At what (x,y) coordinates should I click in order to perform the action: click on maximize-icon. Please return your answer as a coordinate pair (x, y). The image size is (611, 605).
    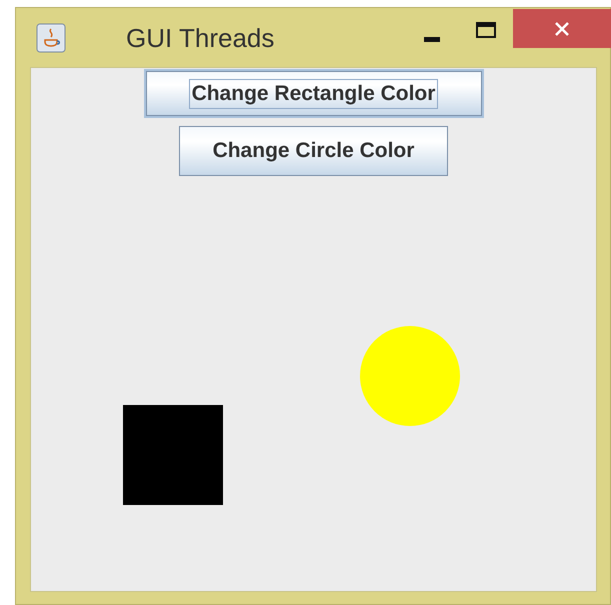
    Looking at the image, I should click on (486, 30).